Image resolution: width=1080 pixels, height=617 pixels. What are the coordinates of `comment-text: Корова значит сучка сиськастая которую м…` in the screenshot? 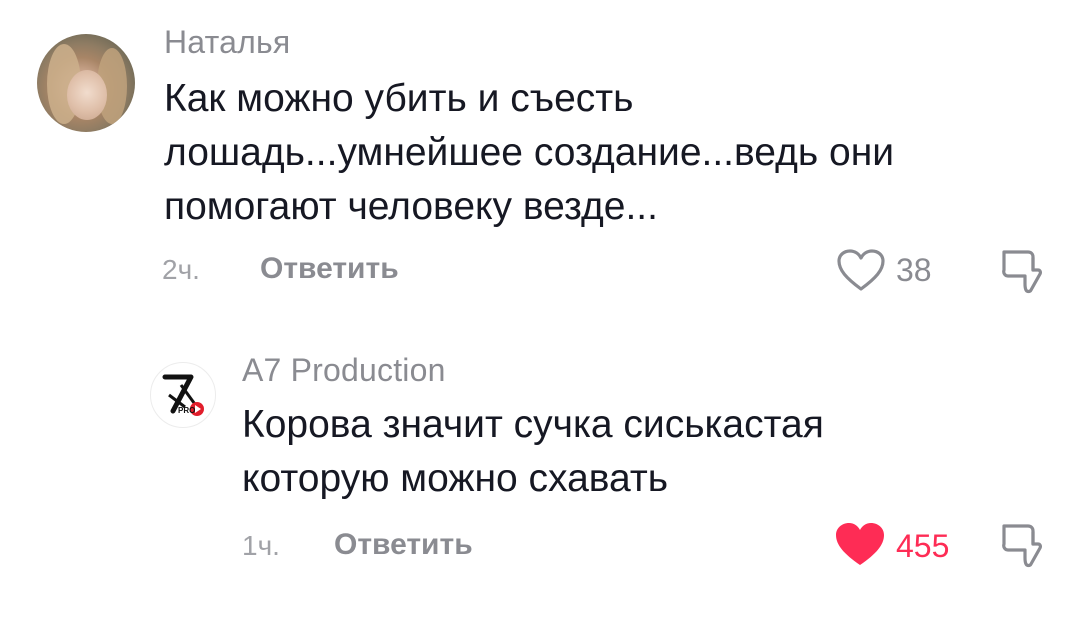 It's located at (533, 451).